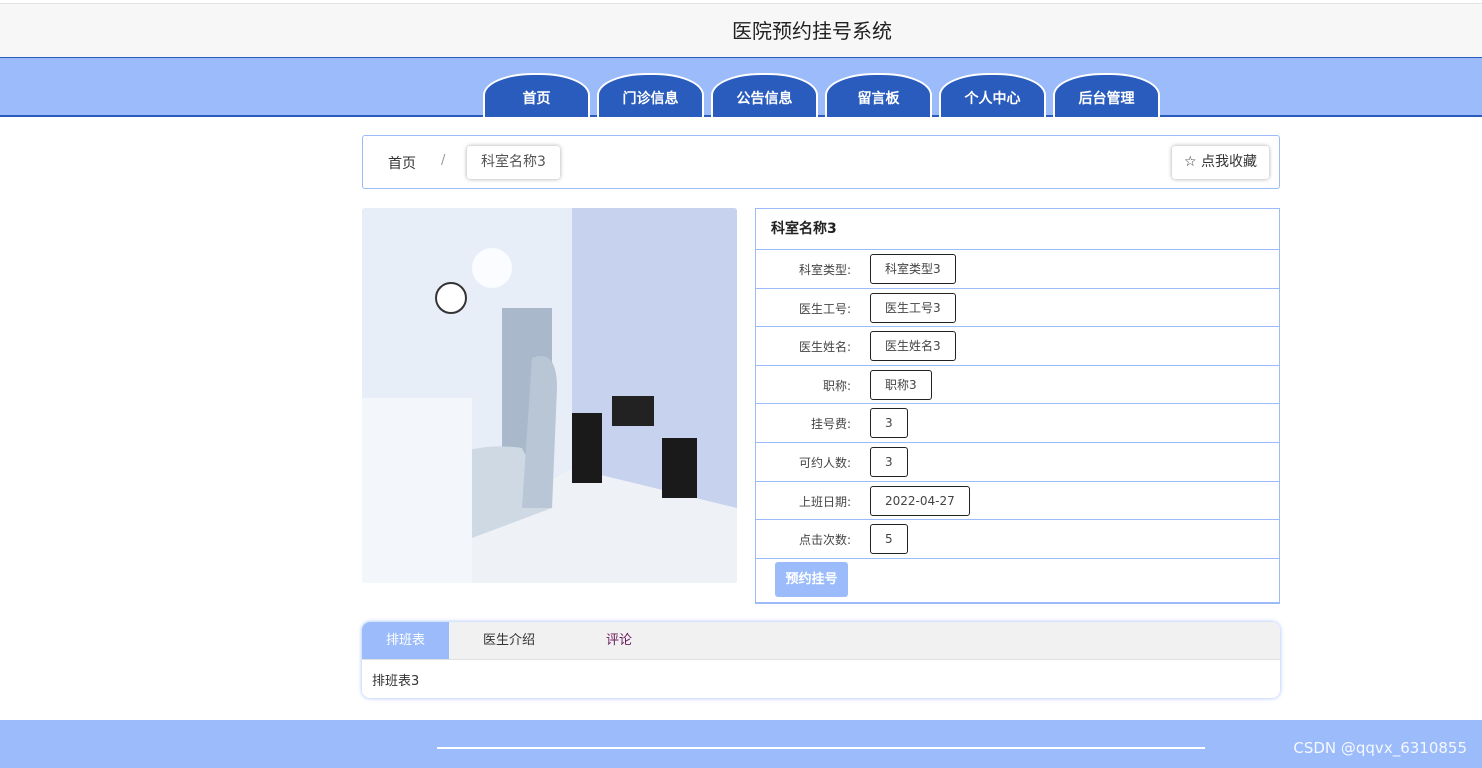 This screenshot has width=1482, height=768. I want to click on footer-divider, so click(821, 748).